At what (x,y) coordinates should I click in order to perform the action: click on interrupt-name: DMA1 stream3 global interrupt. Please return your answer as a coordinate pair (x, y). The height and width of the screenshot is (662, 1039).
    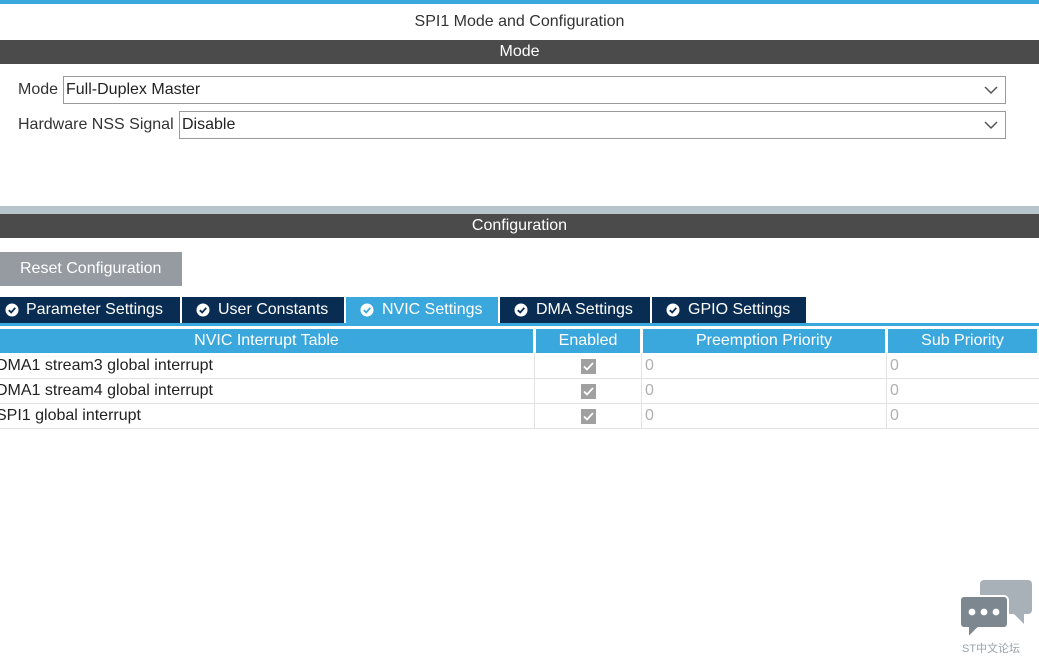
    Looking at the image, I should click on (106, 365).